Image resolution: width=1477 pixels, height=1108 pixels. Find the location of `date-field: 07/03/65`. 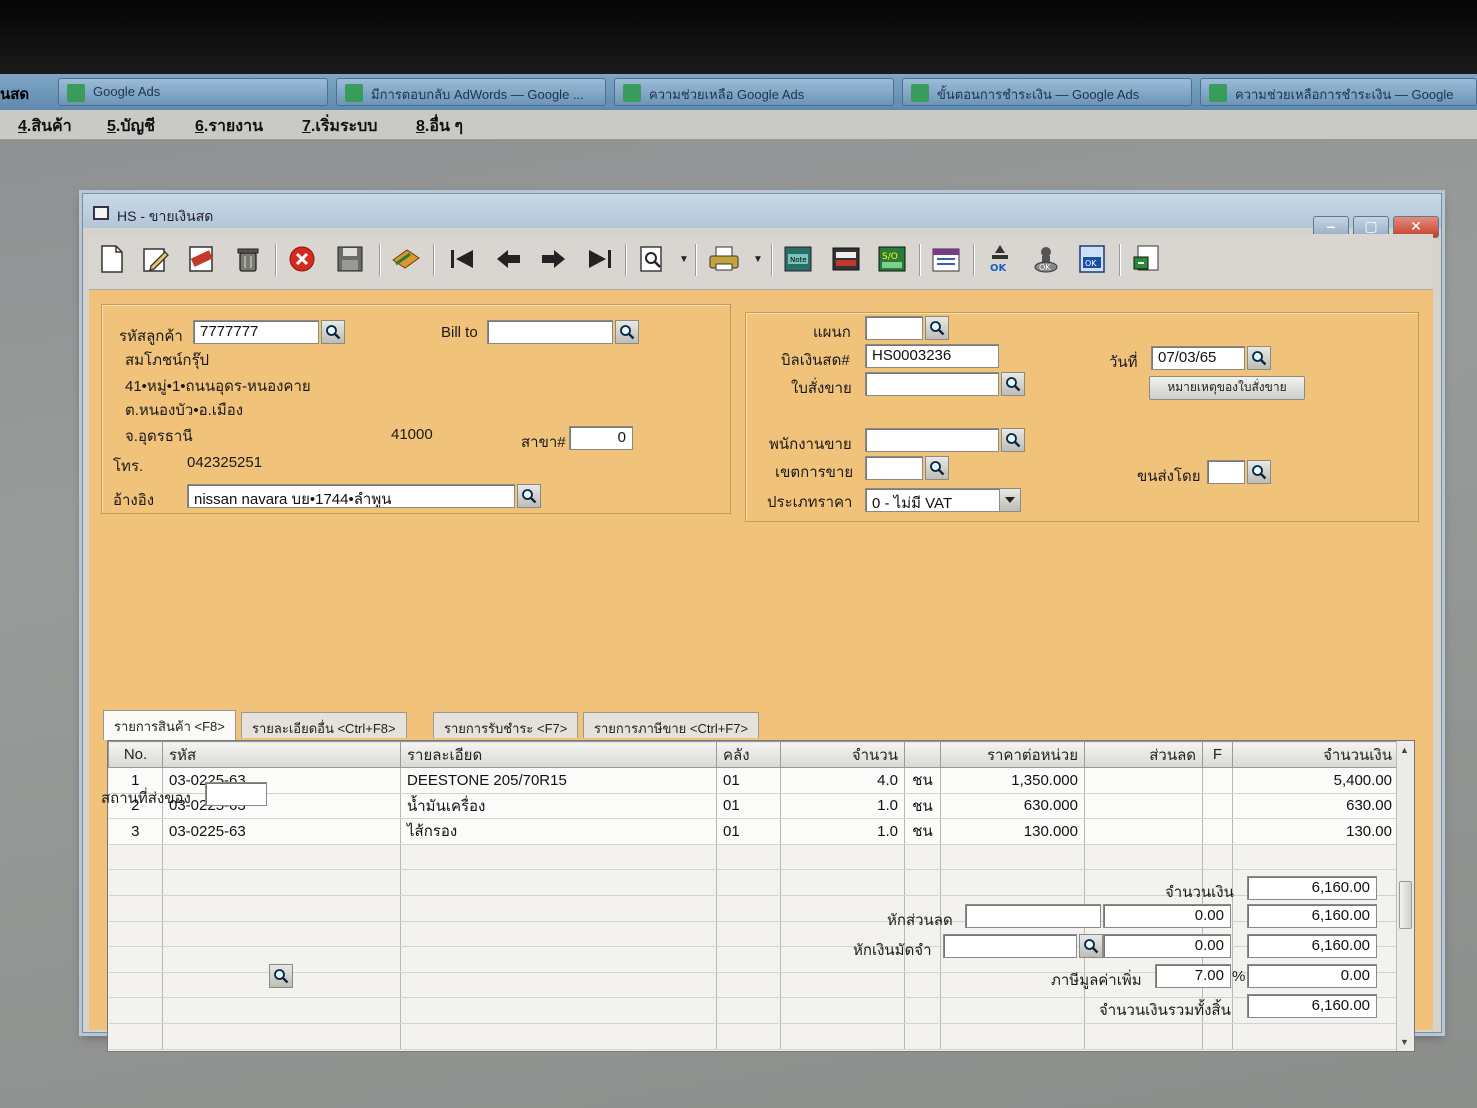

date-field: 07/03/65 is located at coordinates (1198, 358).